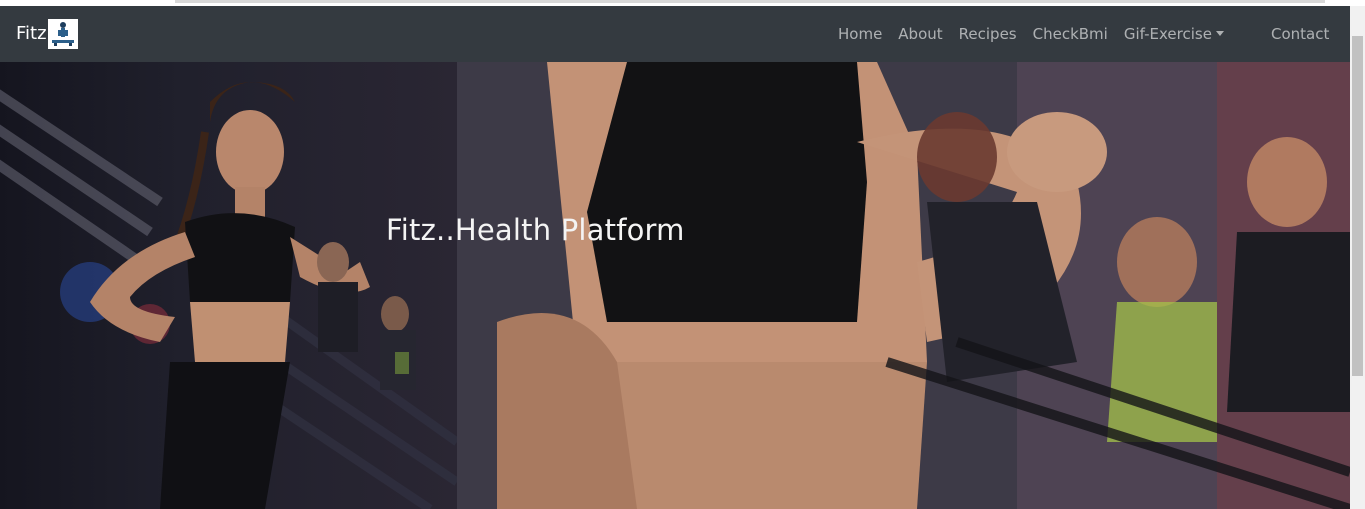  What do you see at coordinates (1219, 33) in the screenshot?
I see `caret-down-icon` at bounding box center [1219, 33].